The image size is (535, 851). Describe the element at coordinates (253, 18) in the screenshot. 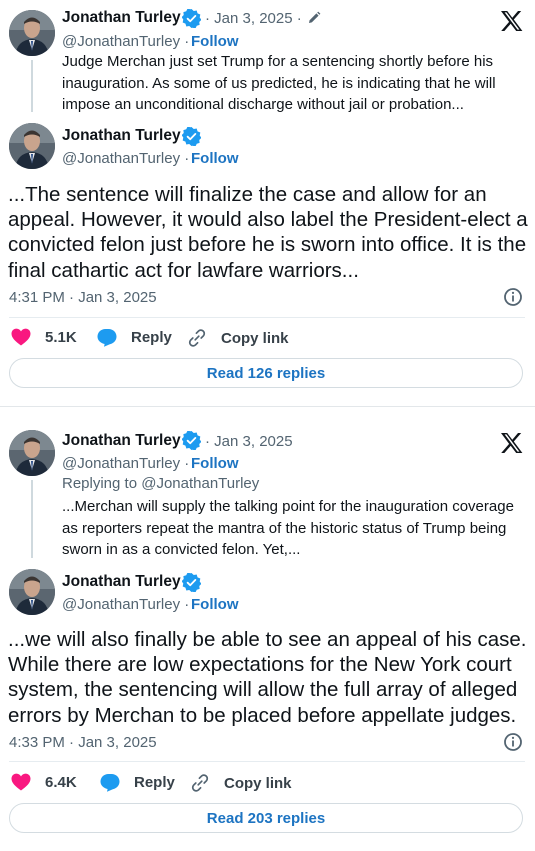

I see `quoted-date: · Jan 3, 2025 ·` at that location.